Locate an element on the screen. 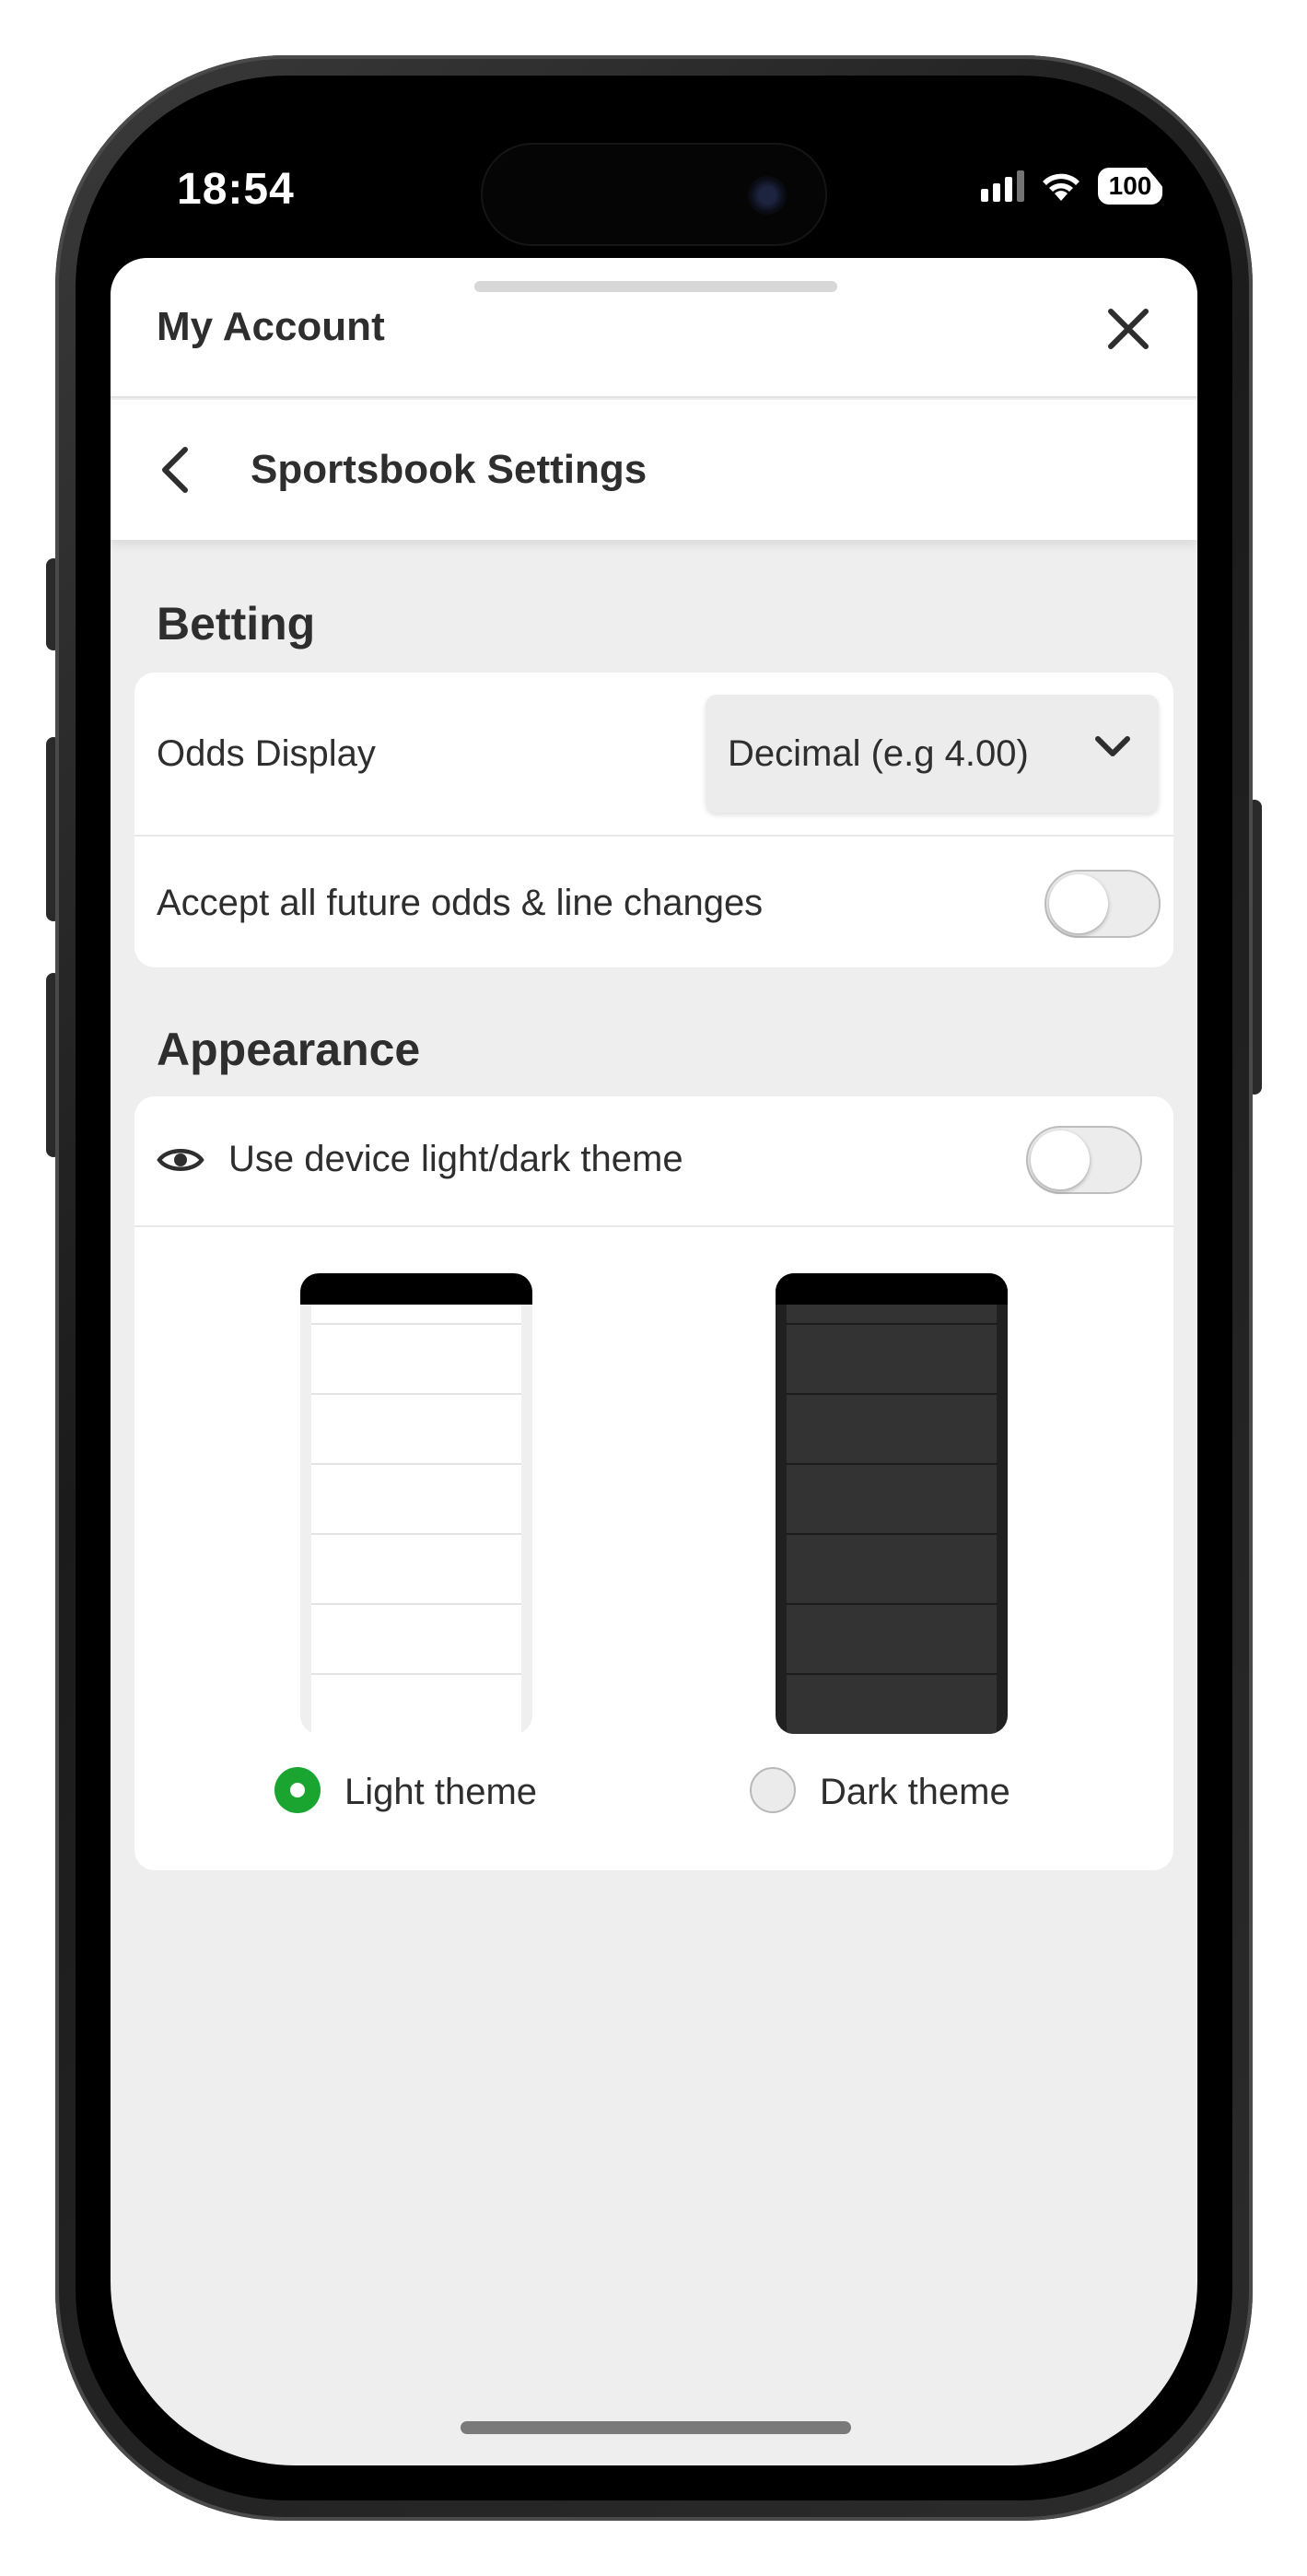 This screenshot has height=2576, width=1307. light-theme-label: Light theme is located at coordinates (441, 1792).